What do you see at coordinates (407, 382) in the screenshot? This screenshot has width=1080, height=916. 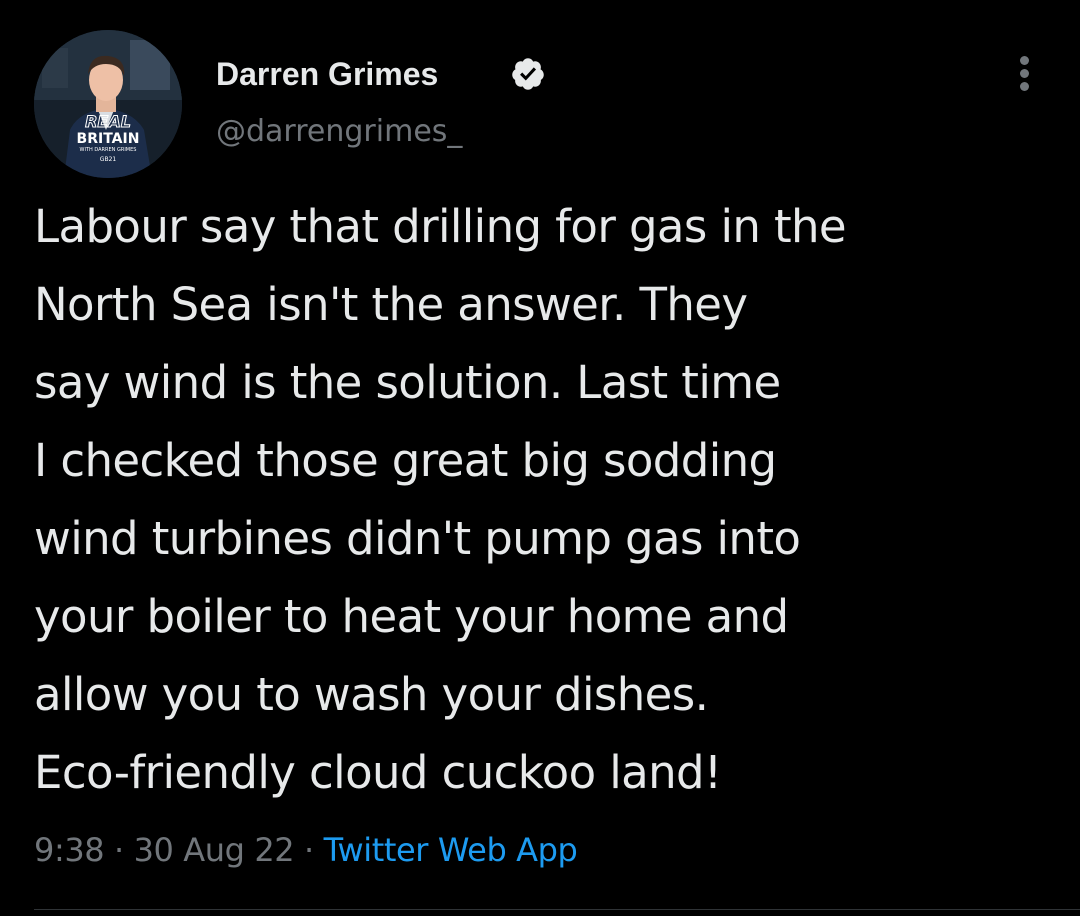 I see `tweet-text-line: say wind is the solution. Last time` at bounding box center [407, 382].